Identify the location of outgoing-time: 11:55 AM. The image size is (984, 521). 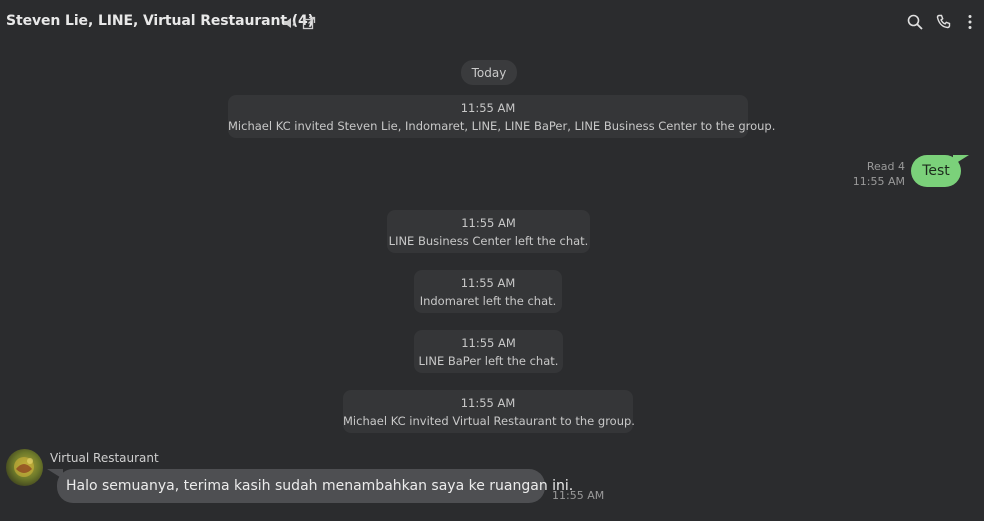
(878, 181).